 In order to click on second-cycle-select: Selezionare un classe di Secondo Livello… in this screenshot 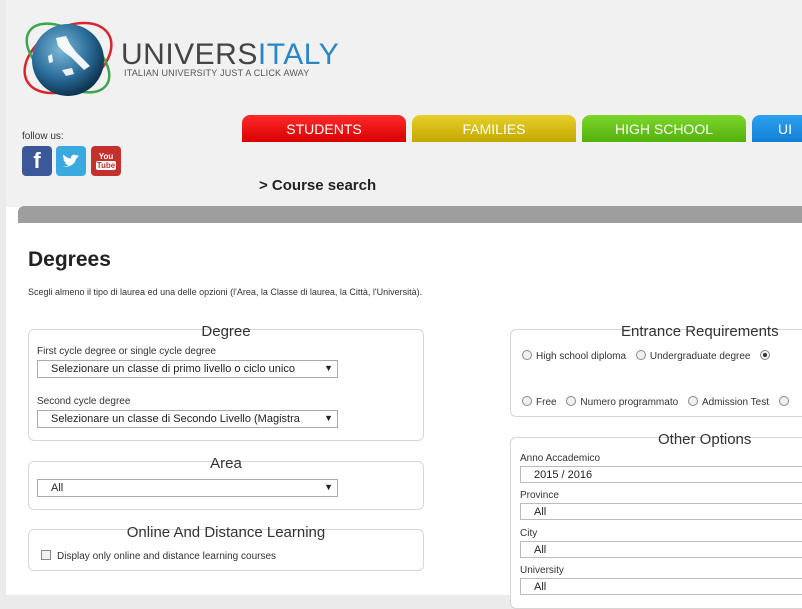, I will do `click(187, 419)`.